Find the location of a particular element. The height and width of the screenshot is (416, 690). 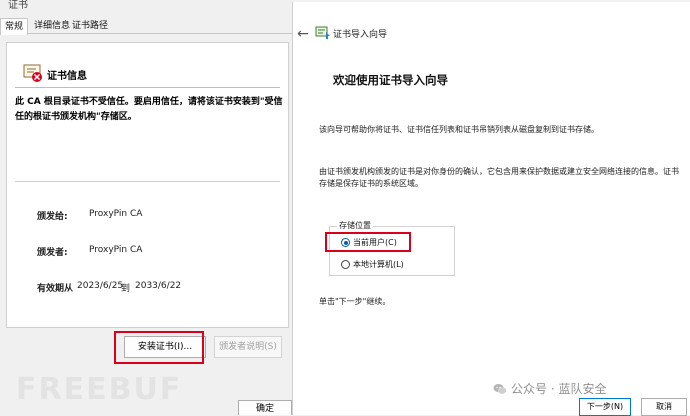

radio-local-machine: 本地计算机(L) is located at coordinates (372, 264).